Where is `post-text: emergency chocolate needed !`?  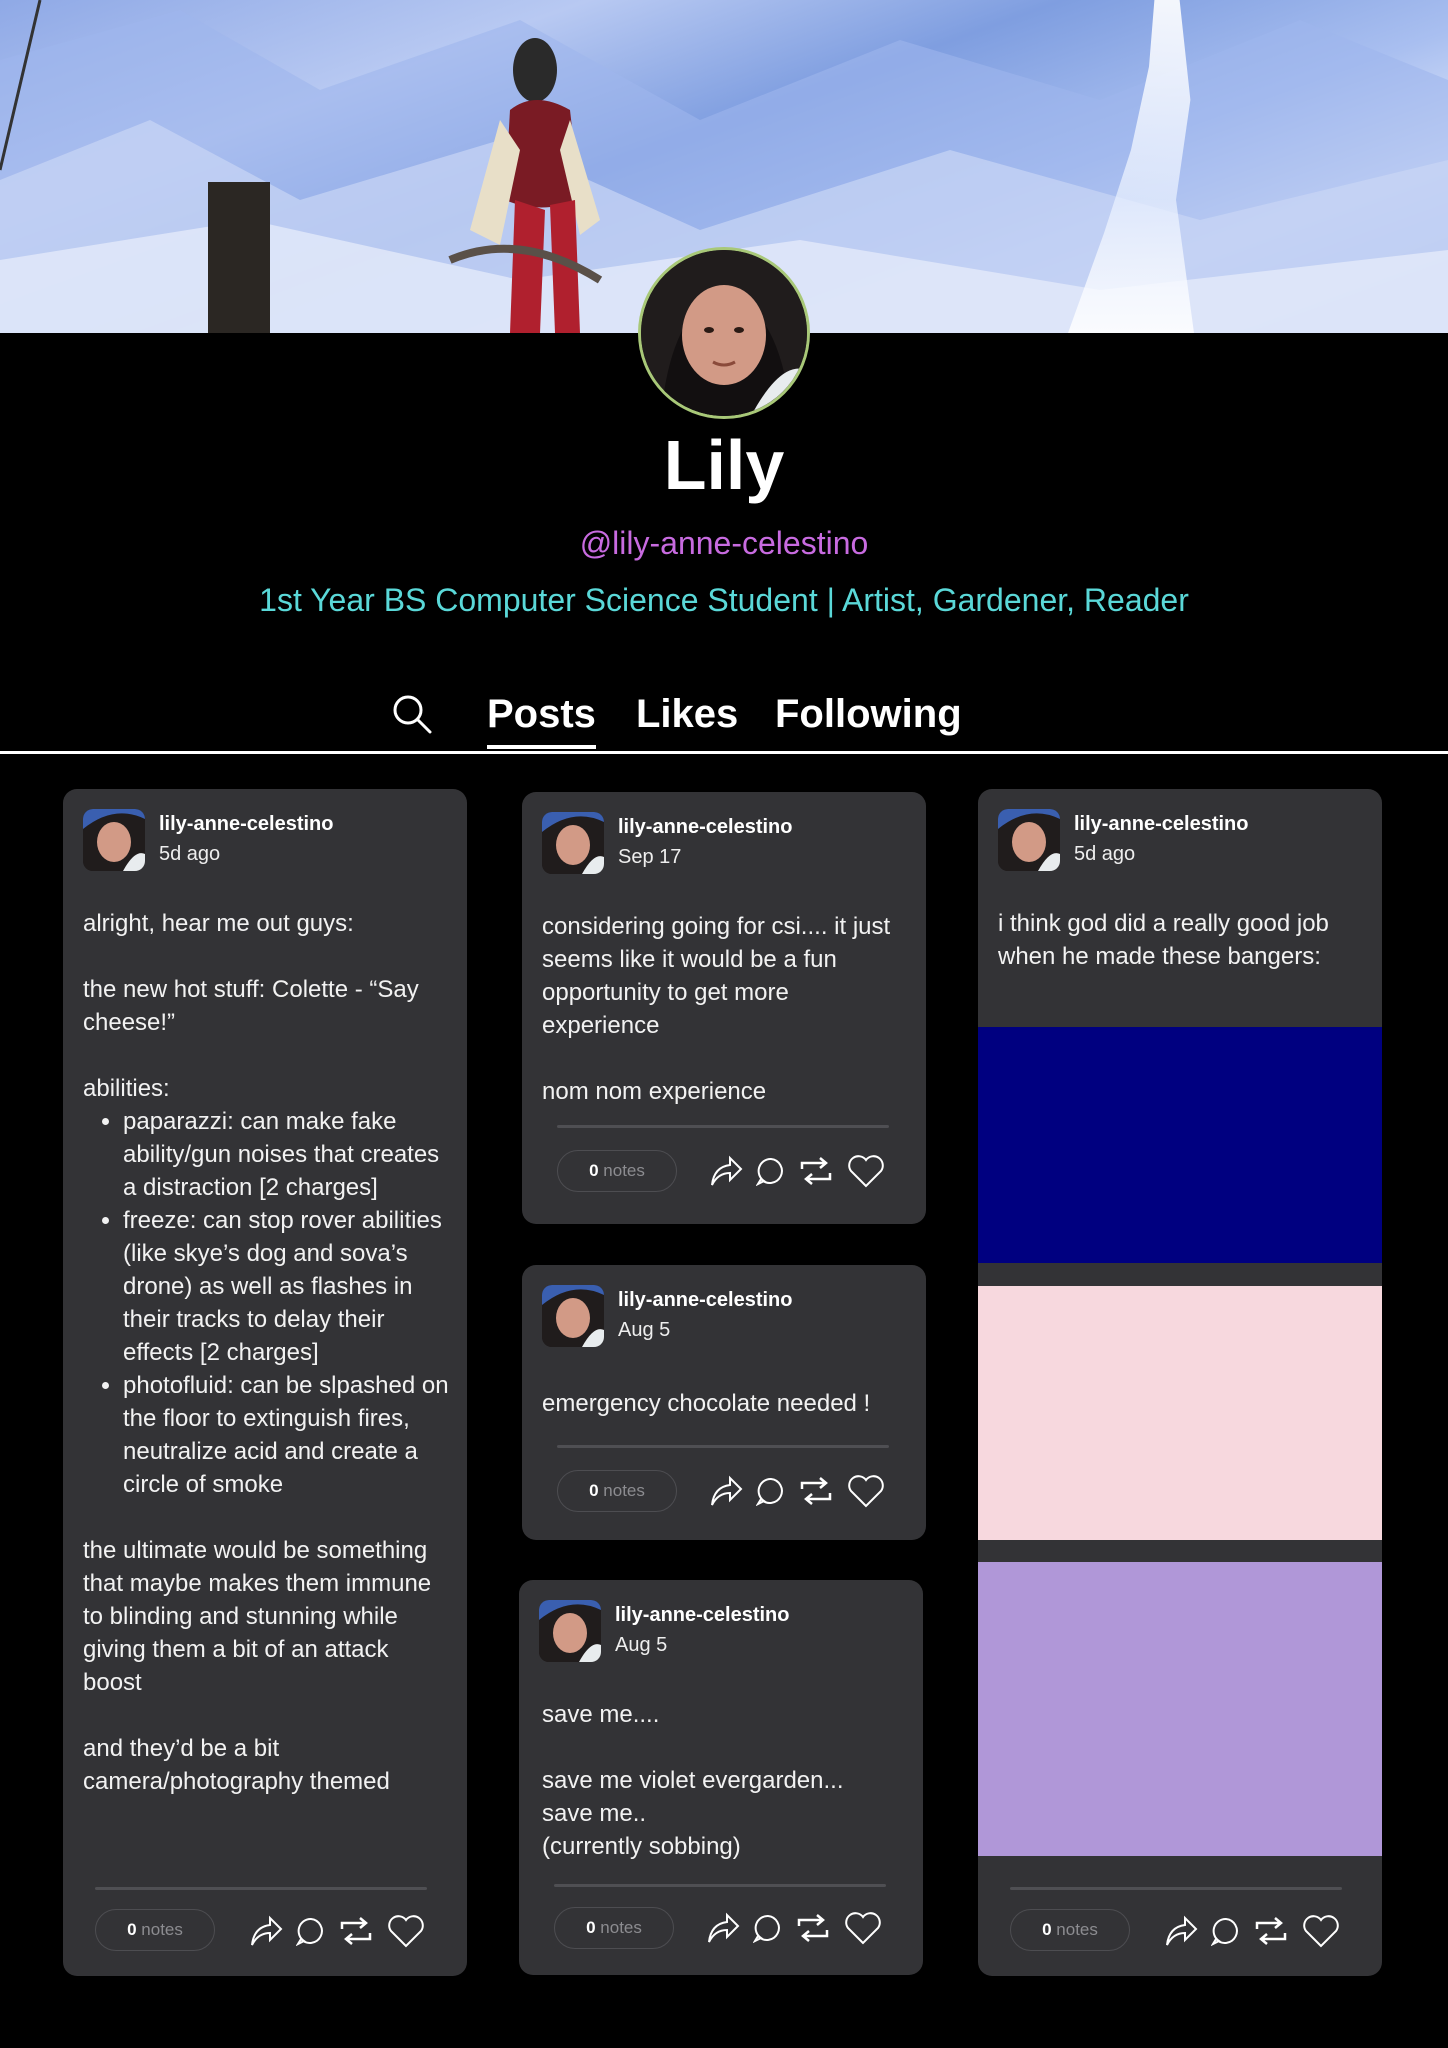
post-text: emergency chocolate needed ! is located at coordinates (706, 1403).